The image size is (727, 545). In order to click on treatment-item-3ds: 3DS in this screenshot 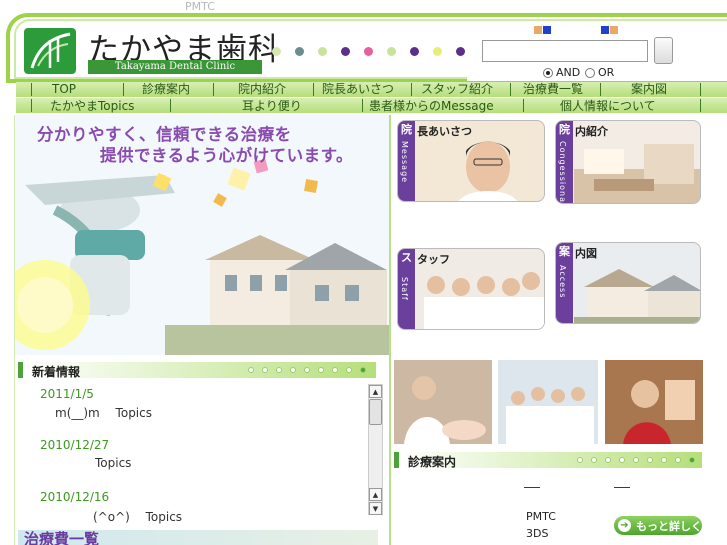, I will do `click(537, 533)`.